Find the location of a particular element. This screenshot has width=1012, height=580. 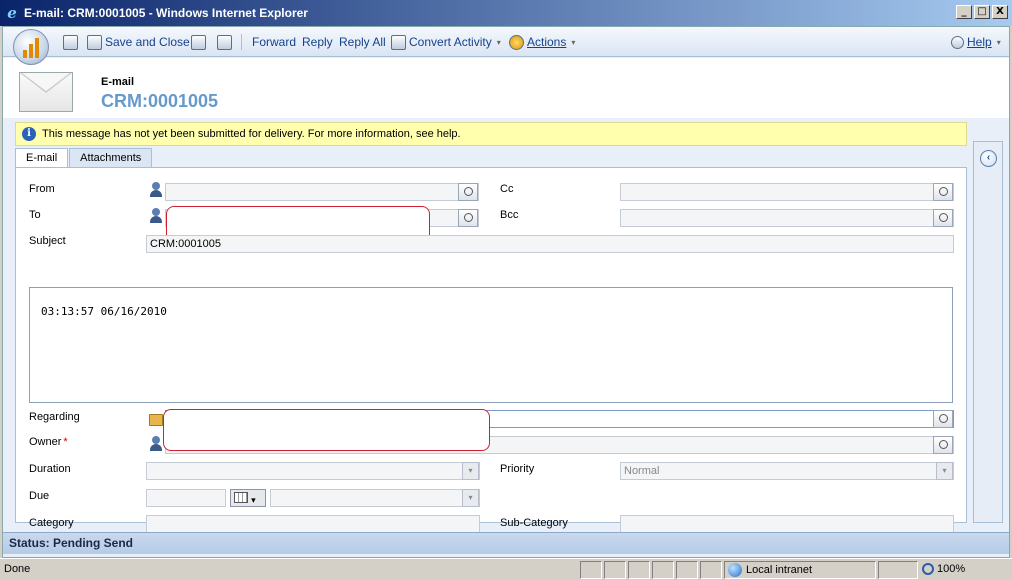

save-and-close-label: Save and Close is located at coordinates (147, 42).